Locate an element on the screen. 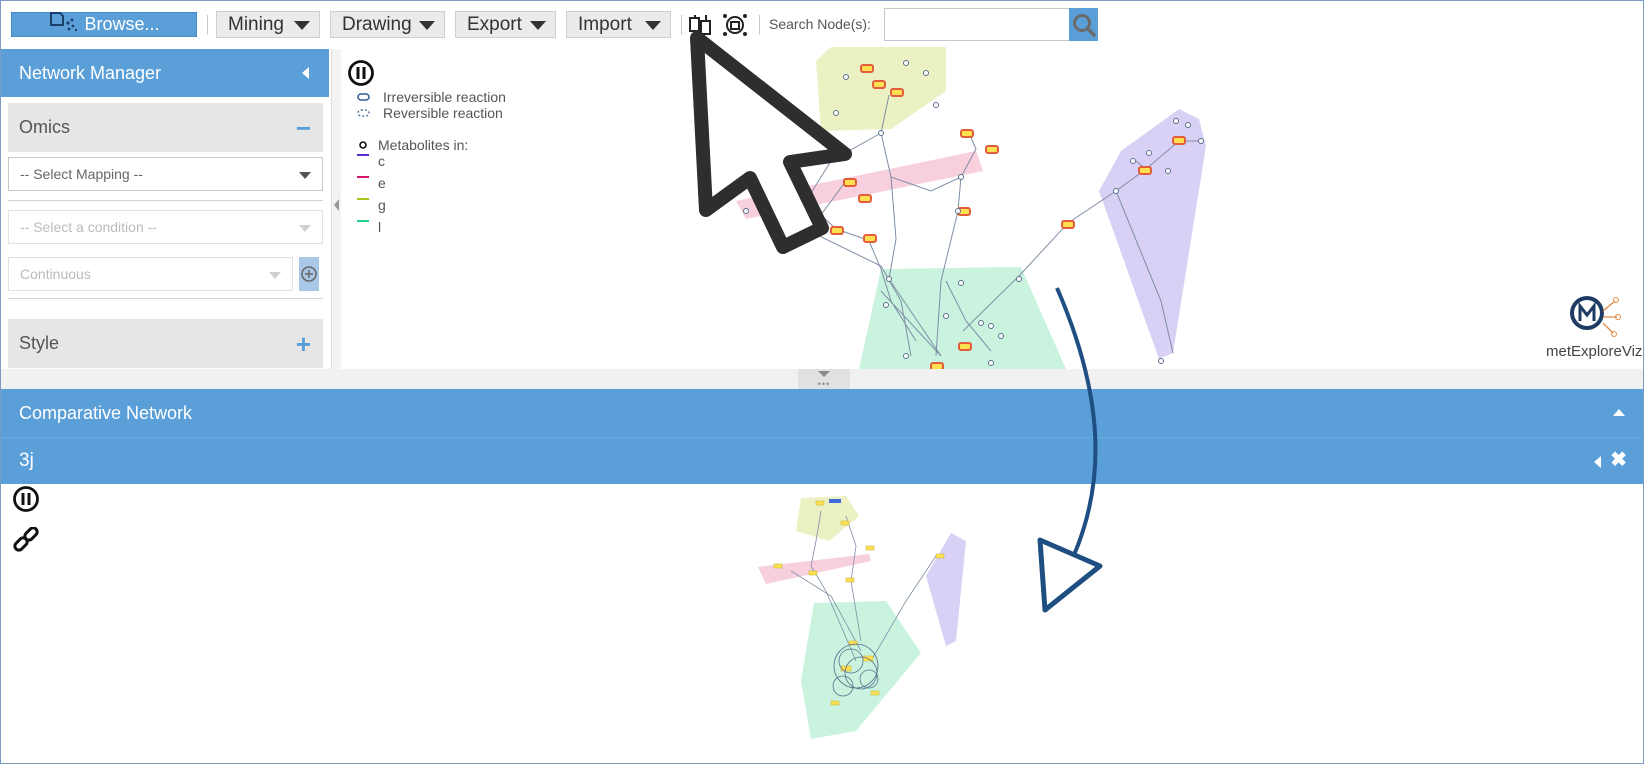  legend-irreversible: Irreversible reaction is located at coordinates (444, 97).